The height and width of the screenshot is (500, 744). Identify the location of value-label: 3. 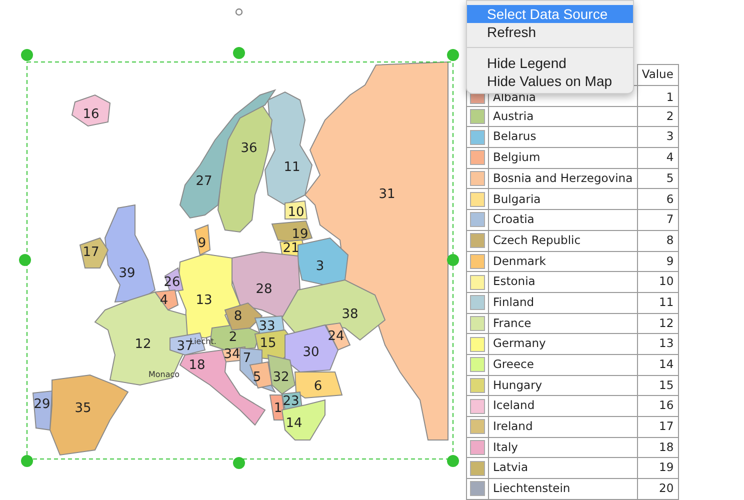
(320, 266).